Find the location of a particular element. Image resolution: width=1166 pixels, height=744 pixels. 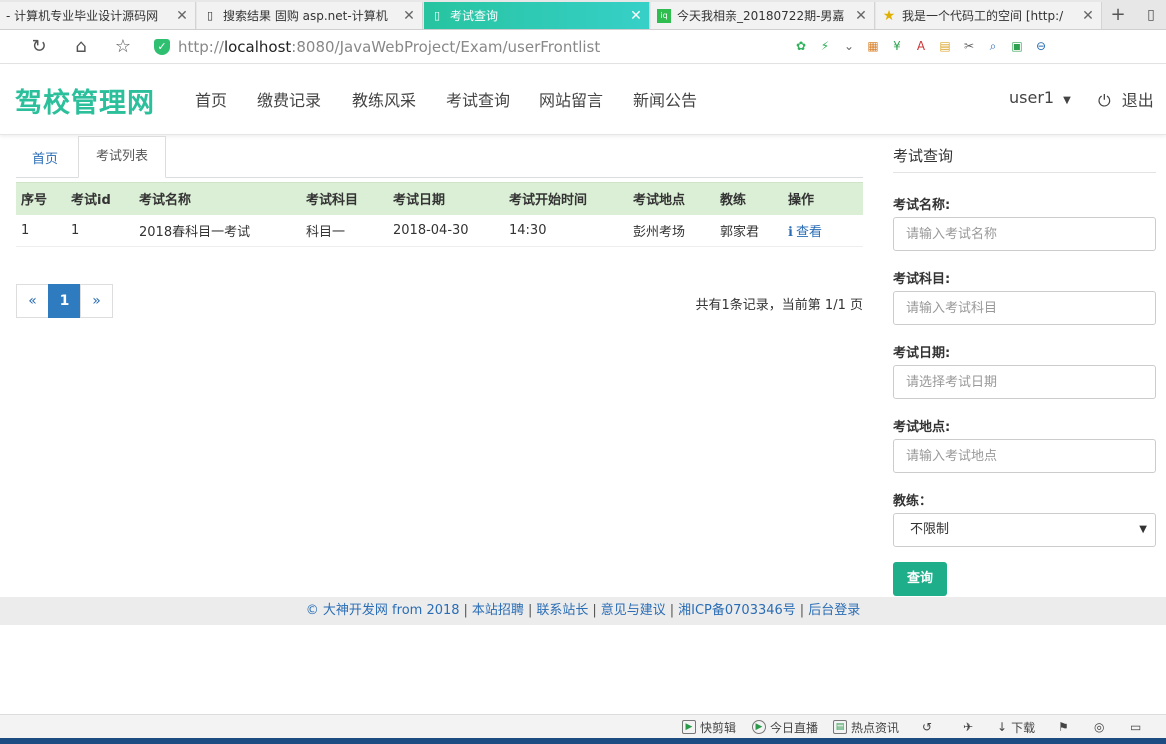

column-header: 序号 is located at coordinates (41, 198).